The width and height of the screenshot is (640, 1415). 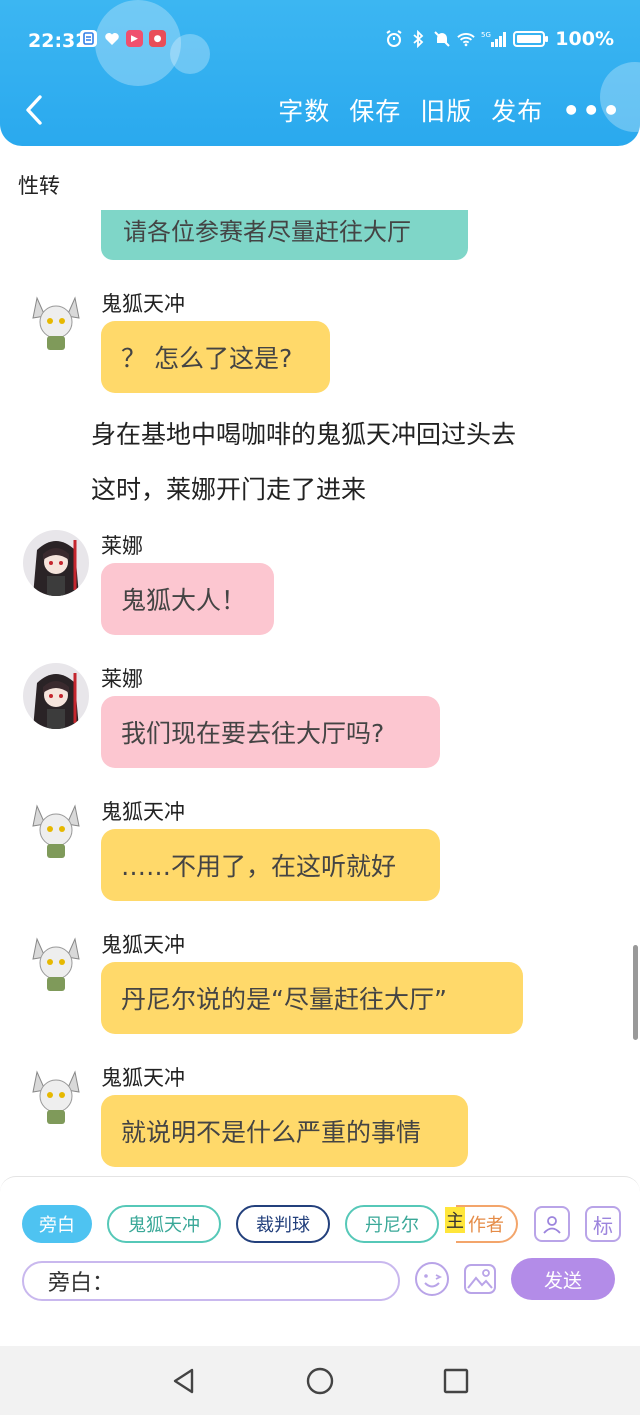 What do you see at coordinates (531, 39) in the screenshot?
I see `battery-icon` at bounding box center [531, 39].